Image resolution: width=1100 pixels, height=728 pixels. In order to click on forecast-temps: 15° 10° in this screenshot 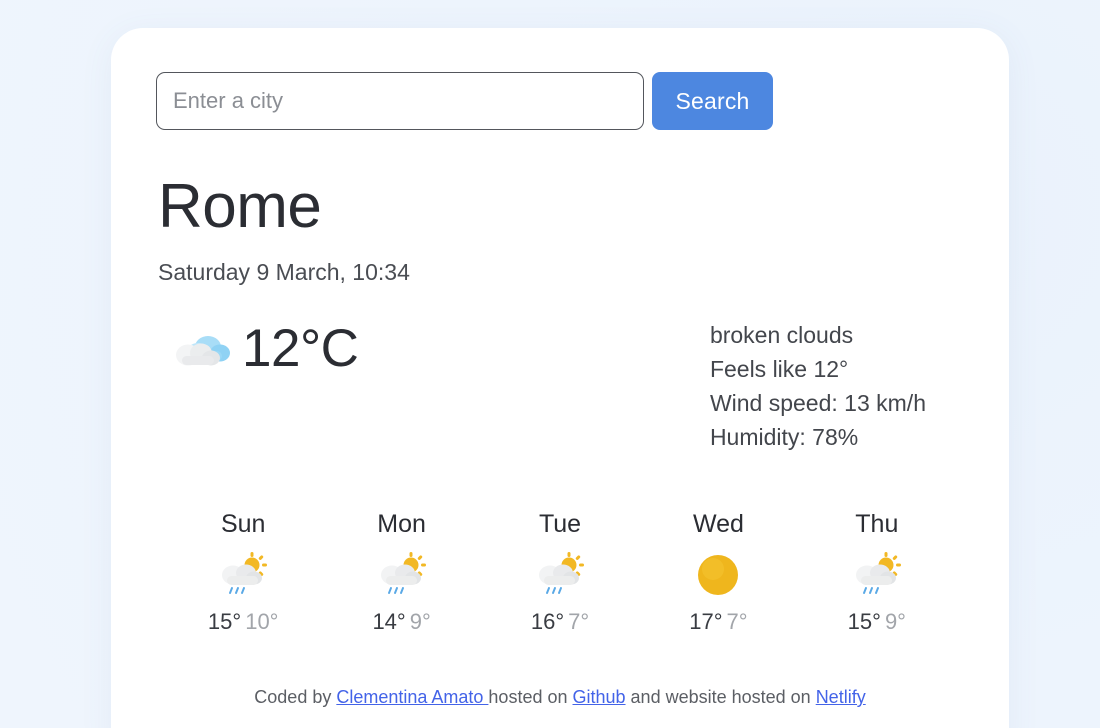, I will do `click(243, 622)`.